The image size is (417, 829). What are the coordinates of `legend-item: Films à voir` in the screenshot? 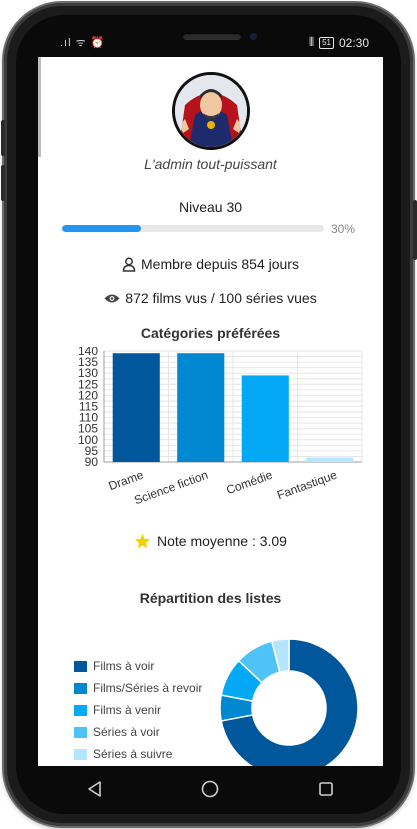 It's located at (138, 666).